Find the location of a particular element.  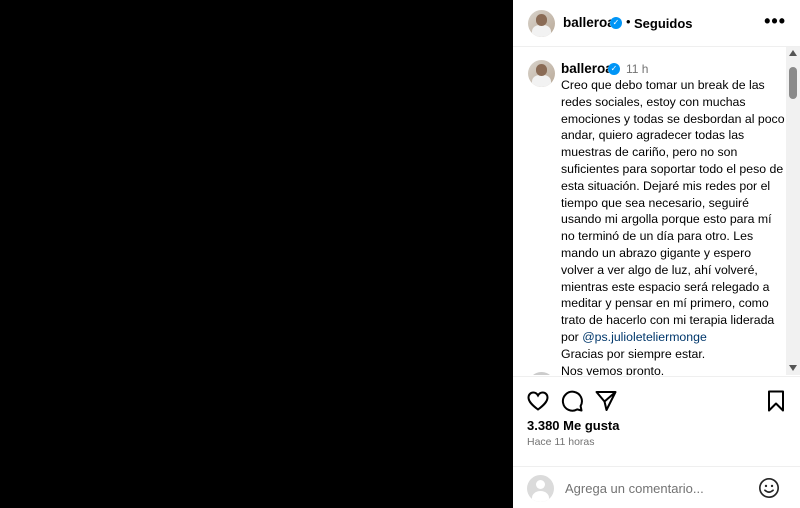

post-time-ago: Hace 11 horas is located at coordinates (561, 442).